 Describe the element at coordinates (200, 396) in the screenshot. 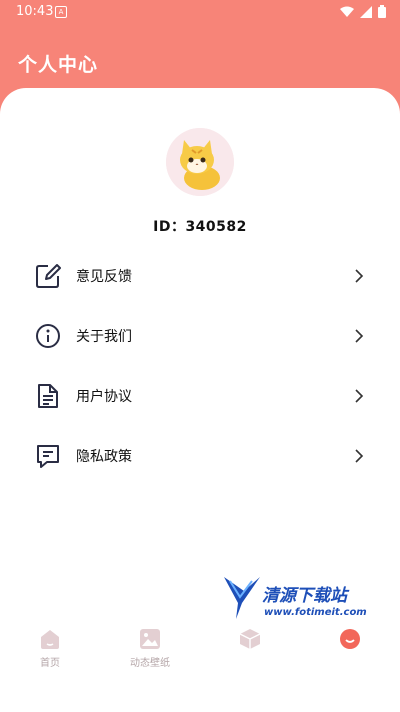

I see `menu-item-user-agreement: 用户协议` at that location.